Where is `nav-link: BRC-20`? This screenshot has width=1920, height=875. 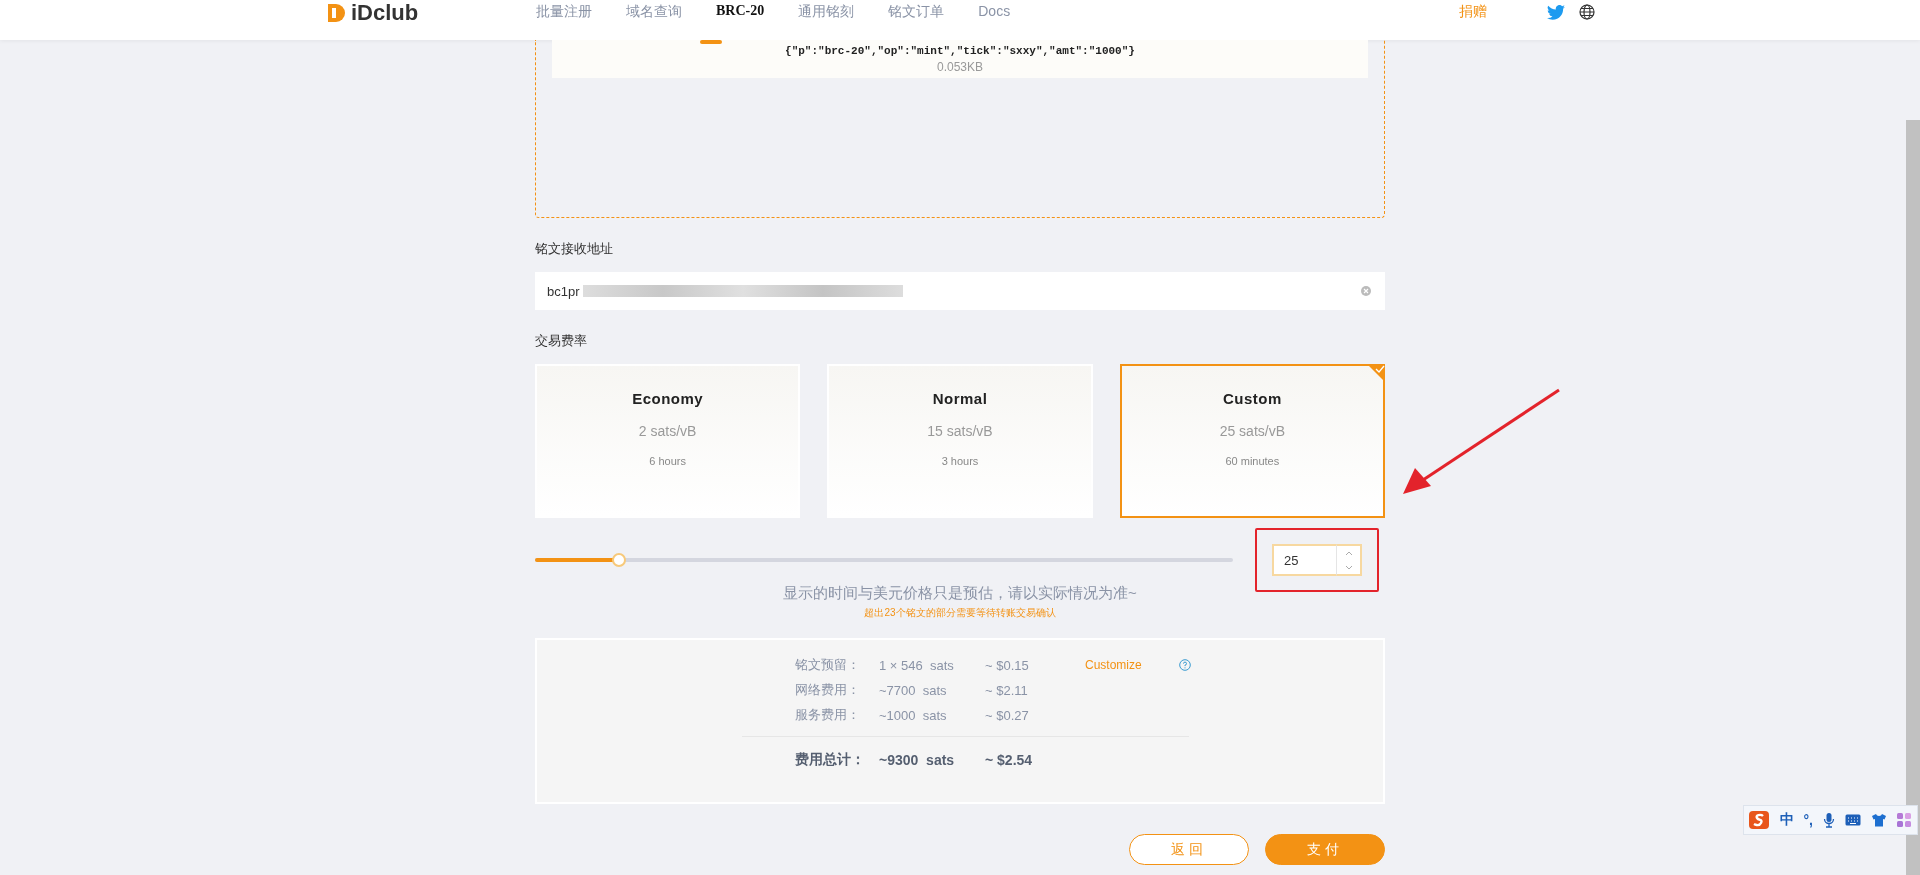 nav-link: BRC-20 is located at coordinates (740, 12).